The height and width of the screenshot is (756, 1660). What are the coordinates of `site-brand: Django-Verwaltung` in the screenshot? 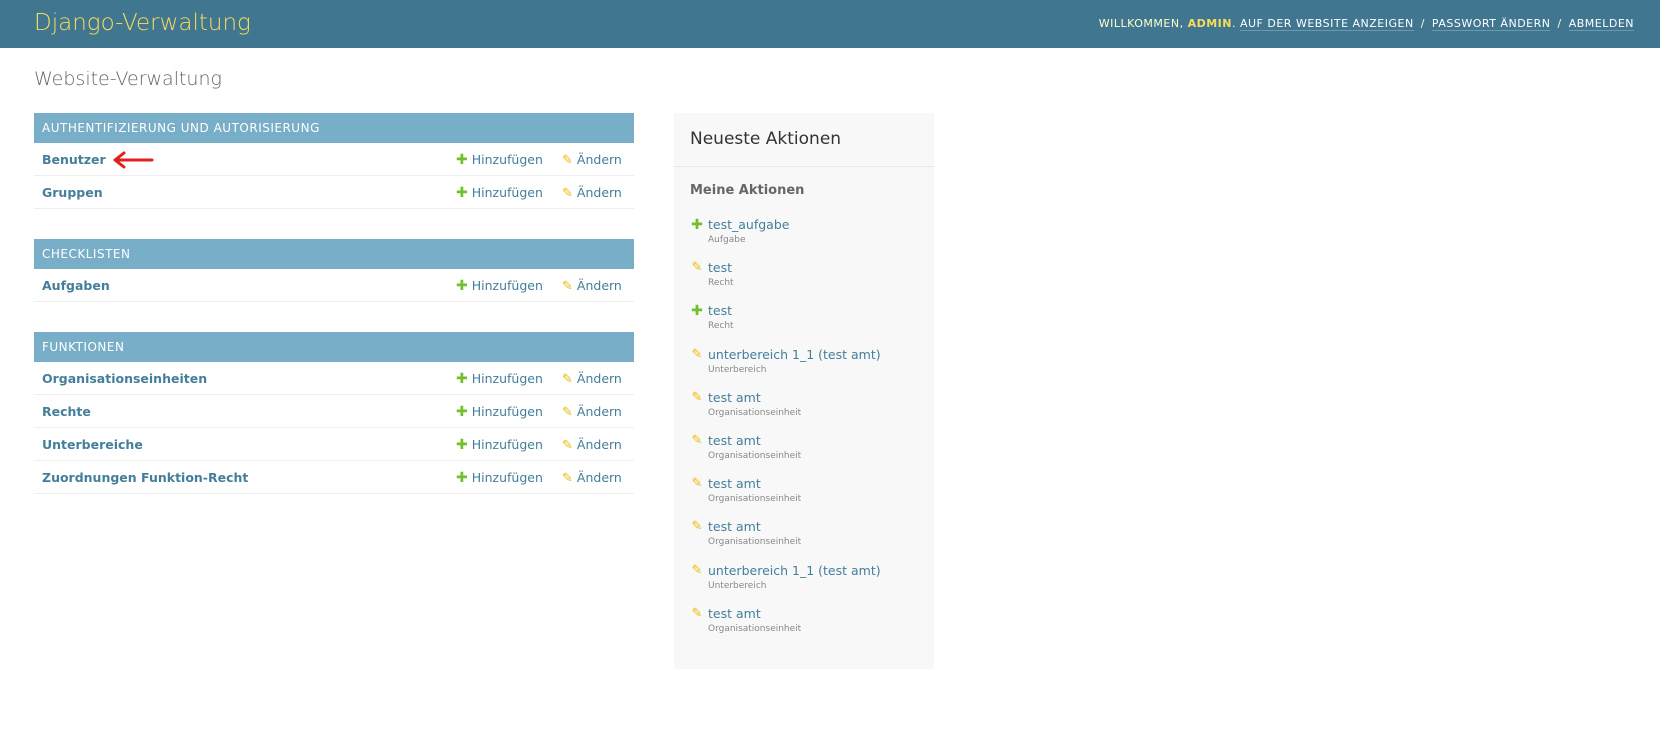 It's located at (142, 23).